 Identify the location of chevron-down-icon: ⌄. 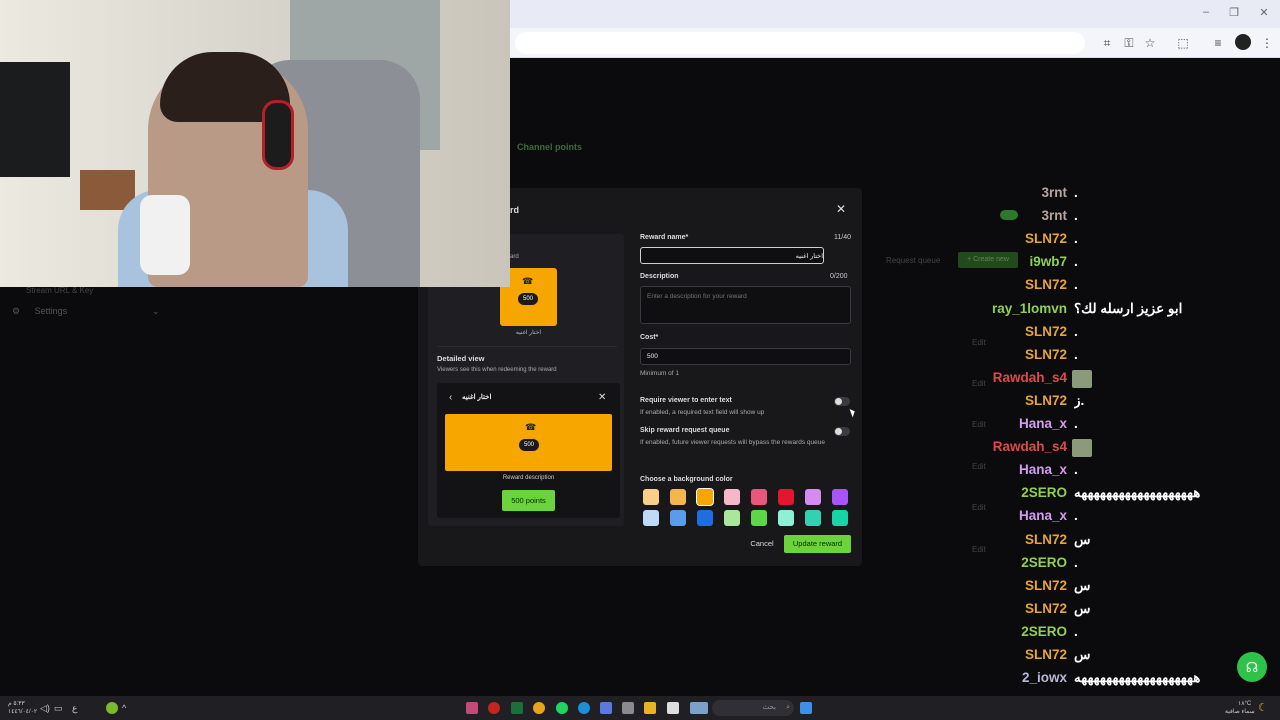
(156, 311).